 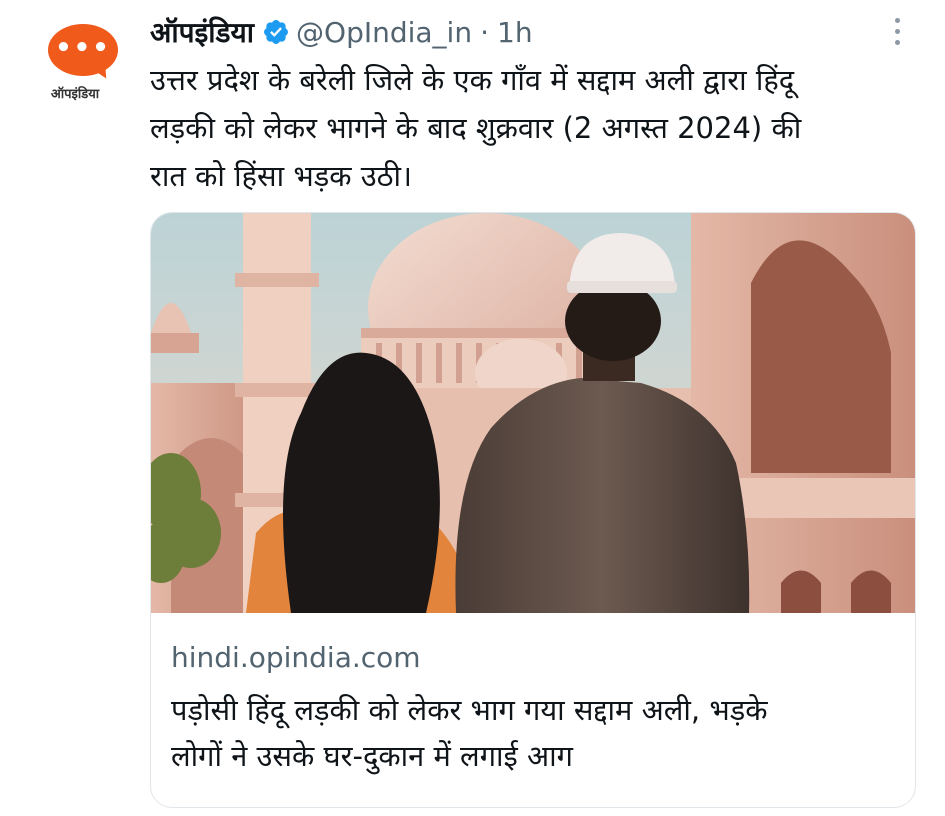 I want to click on display-name: ऑपइंडिया, so click(x=202, y=32).